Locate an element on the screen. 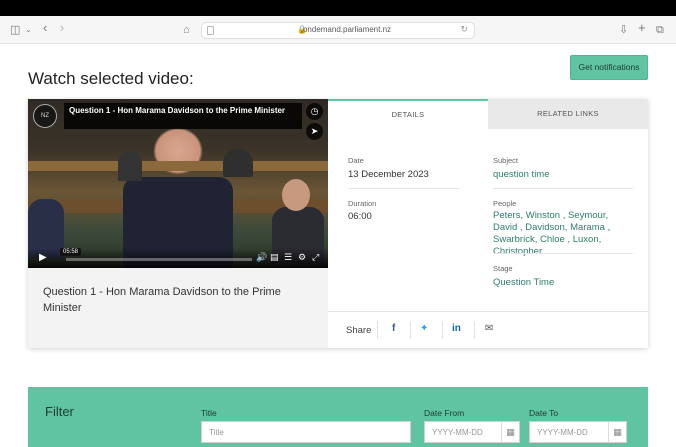  system-top-bar is located at coordinates (338, 8).